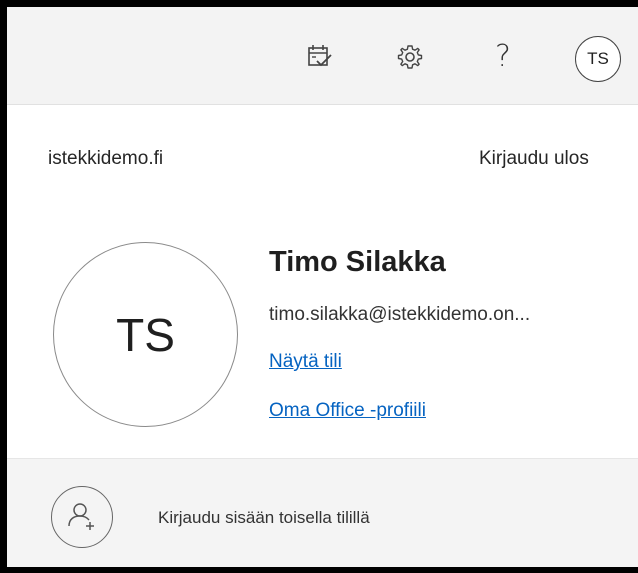 This screenshot has width=638, height=573. I want to click on avatar: TS, so click(145, 334).